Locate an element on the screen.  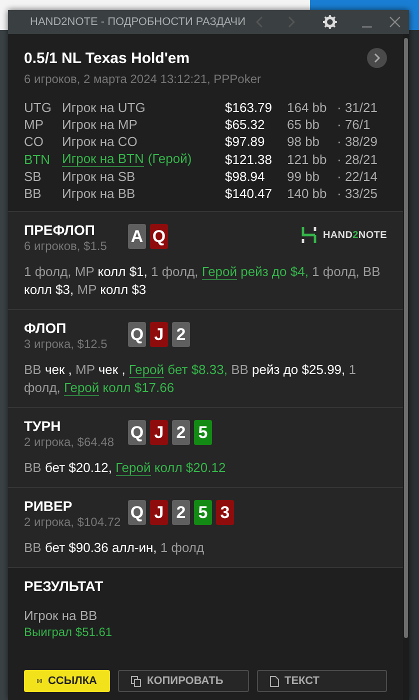
win-amount: Выиграл $51.61 is located at coordinates (69, 632).